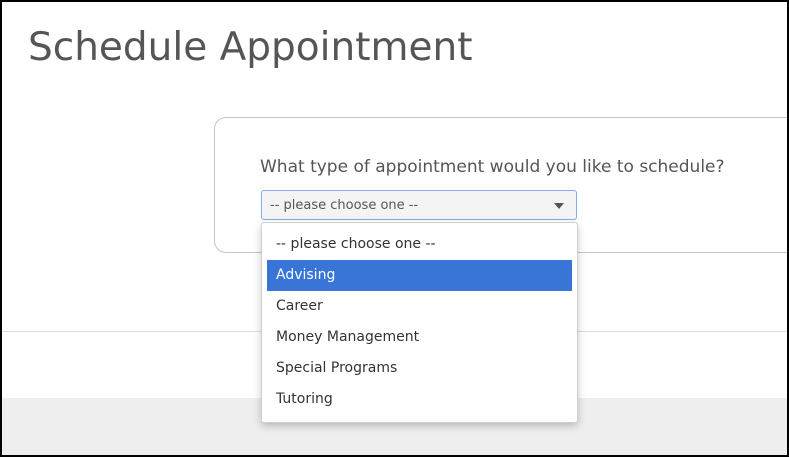 The width and height of the screenshot is (789, 457). Describe the element at coordinates (419, 368) in the screenshot. I see `option-special-programs: Special Programs` at that location.